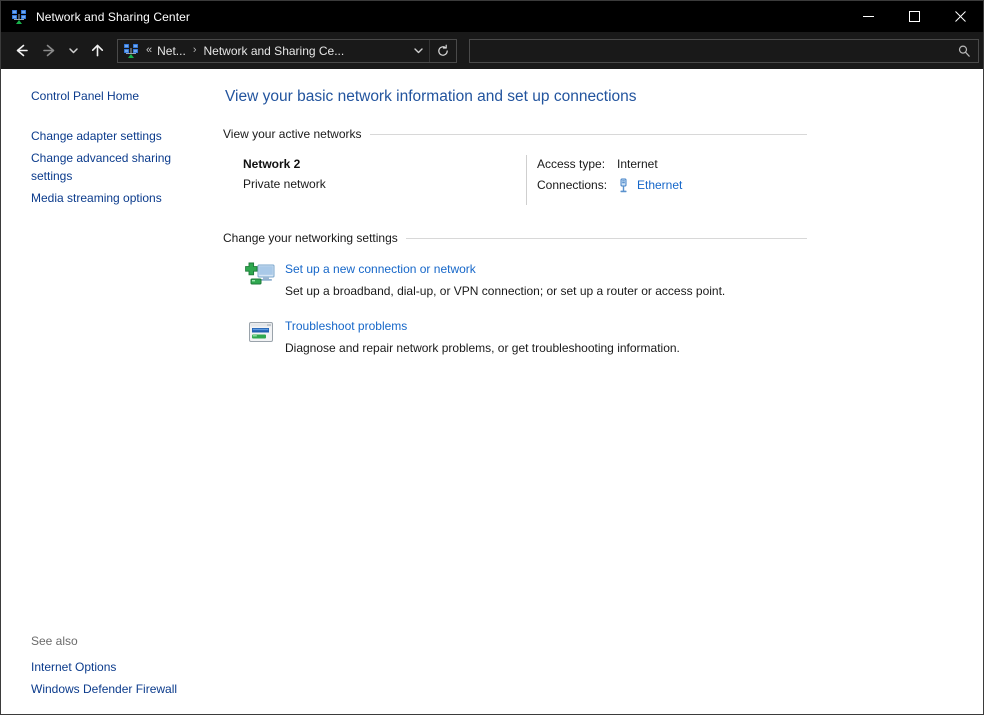 The image size is (984, 715). I want to click on breadcrumb-overflow-button: «, so click(149, 50).